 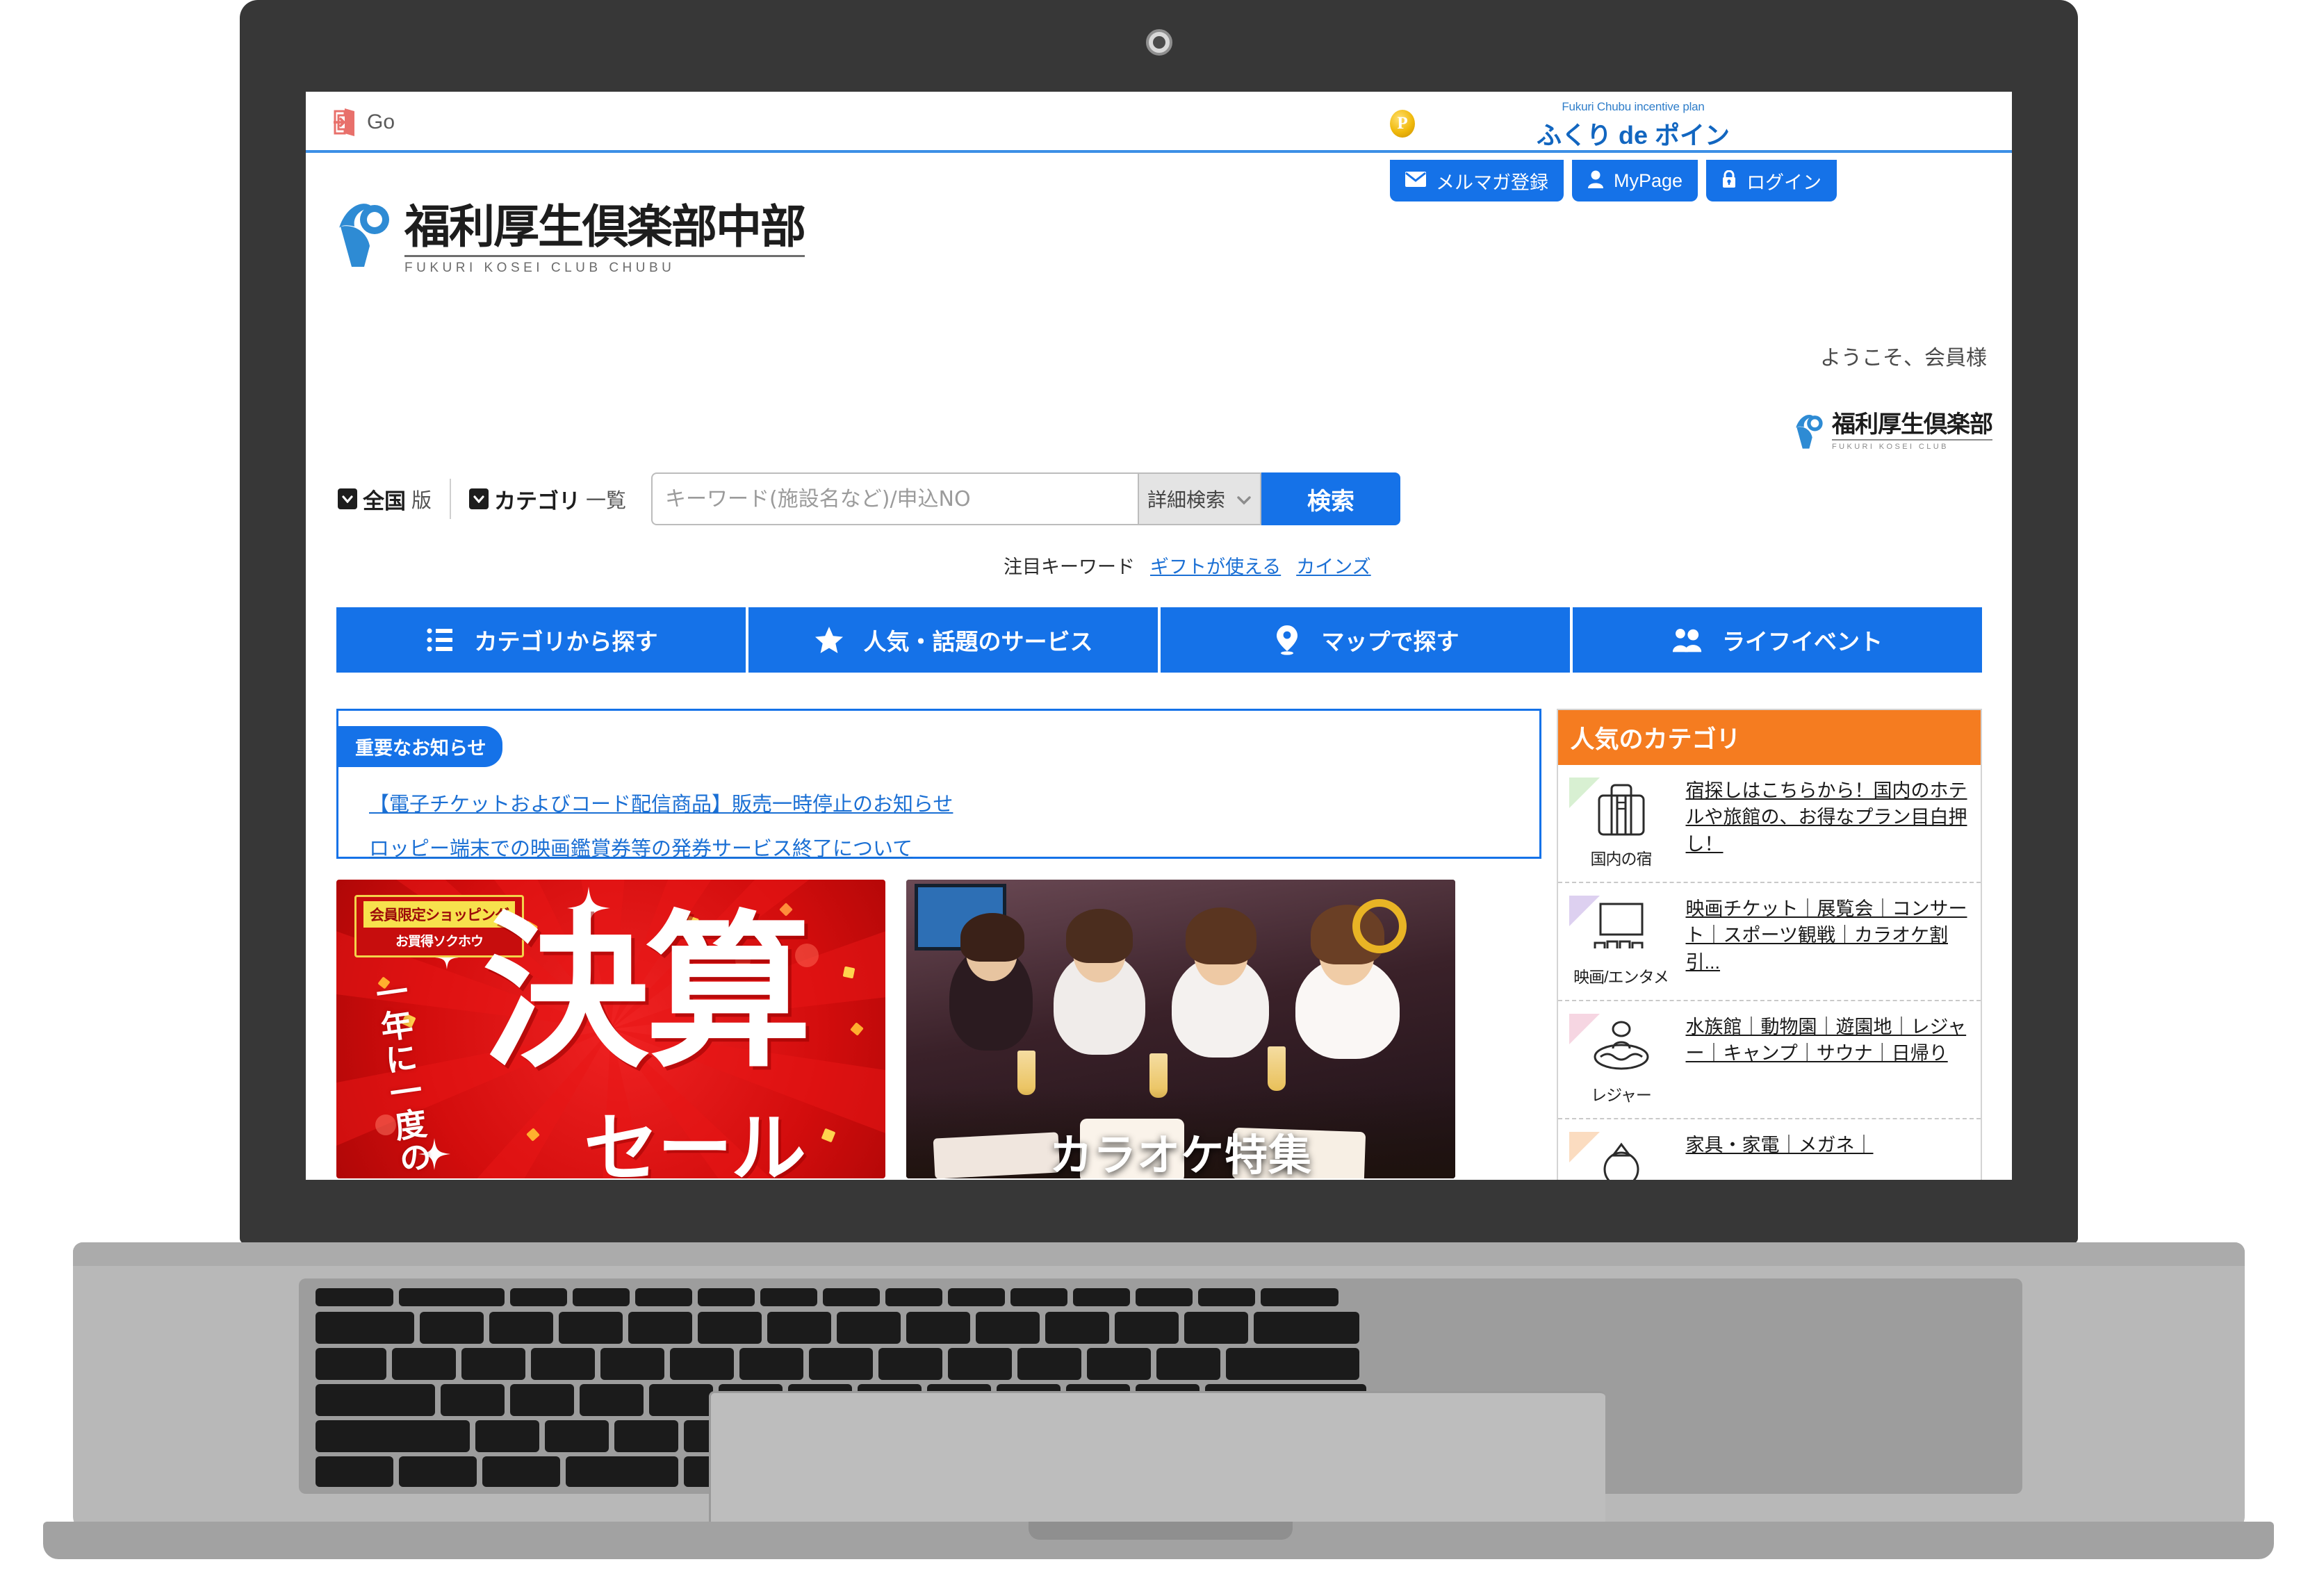 What do you see at coordinates (381, 121) in the screenshot?
I see `go-label: Go` at bounding box center [381, 121].